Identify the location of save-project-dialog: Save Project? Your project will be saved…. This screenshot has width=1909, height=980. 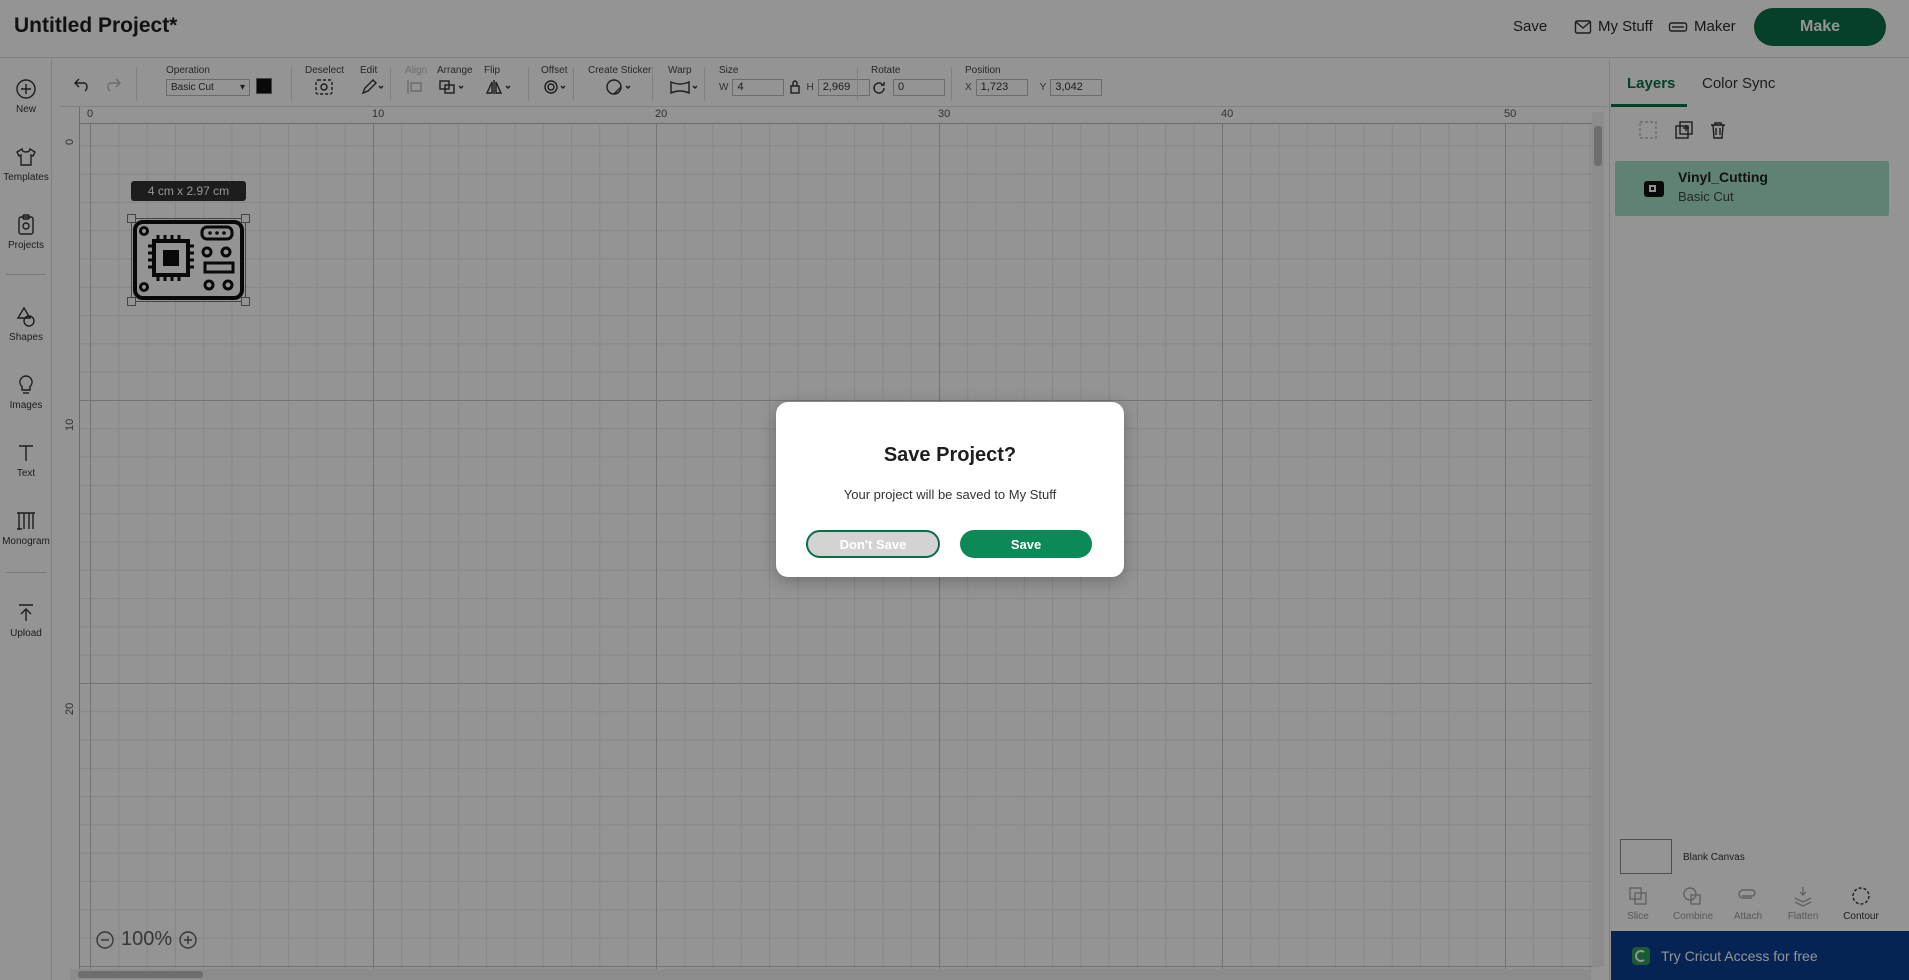
(950, 489).